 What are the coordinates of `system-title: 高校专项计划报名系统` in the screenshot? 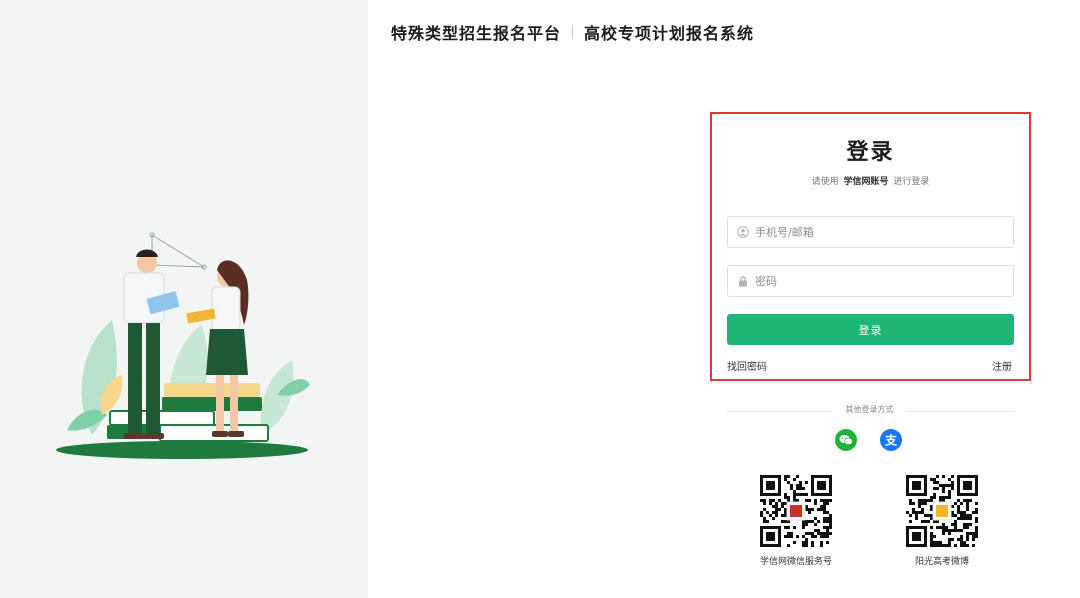 It's located at (669, 33).